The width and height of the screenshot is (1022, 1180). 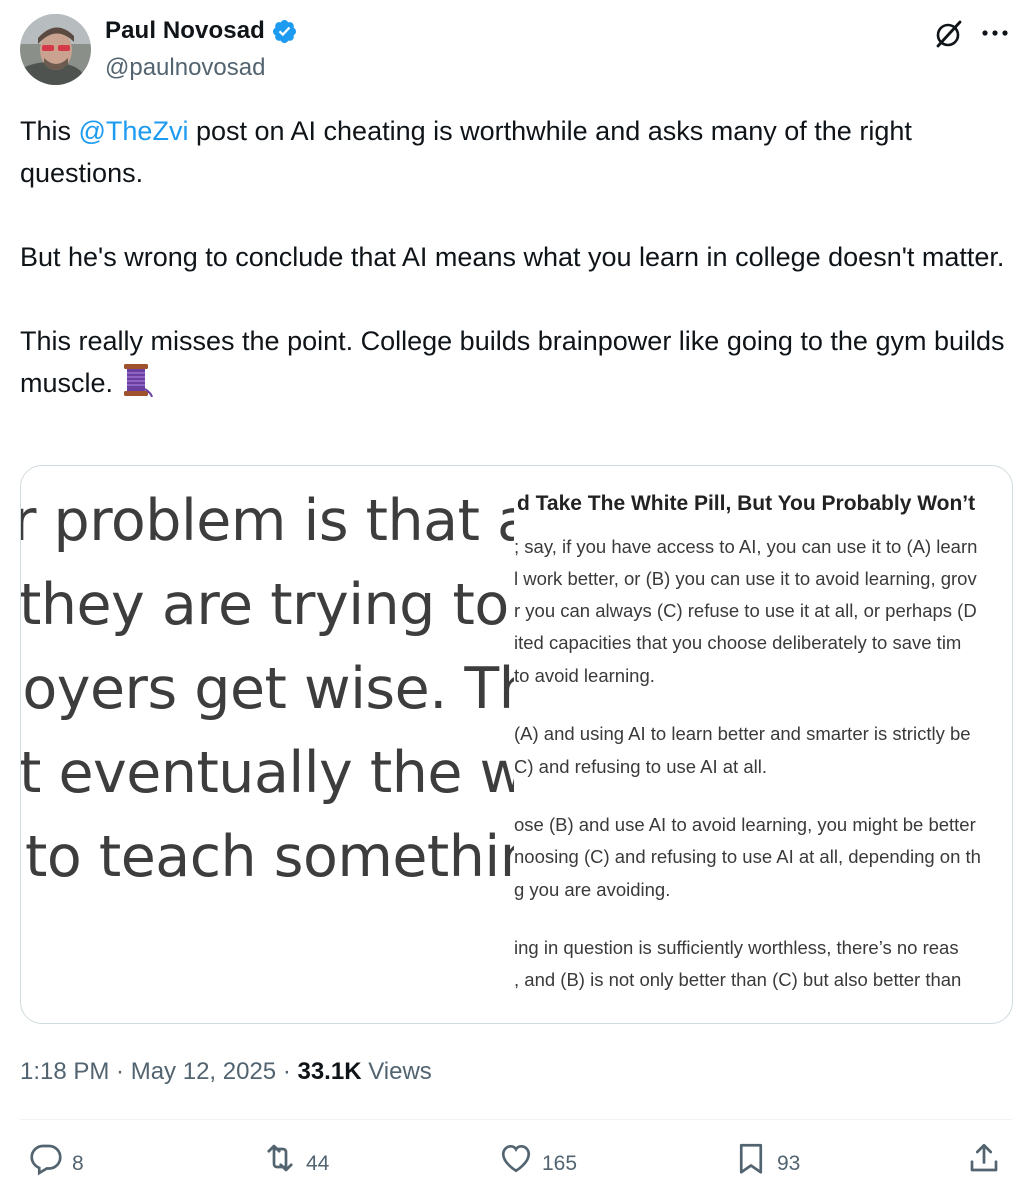 I want to click on like-count: 165, so click(x=560, y=1163).